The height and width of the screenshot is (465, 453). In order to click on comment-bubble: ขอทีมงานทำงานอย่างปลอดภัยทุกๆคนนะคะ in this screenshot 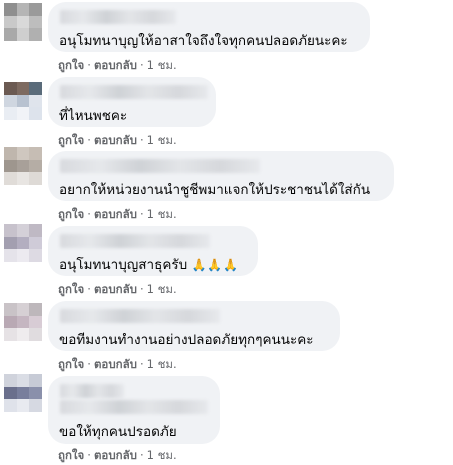, I will do `click(194, 326)`.